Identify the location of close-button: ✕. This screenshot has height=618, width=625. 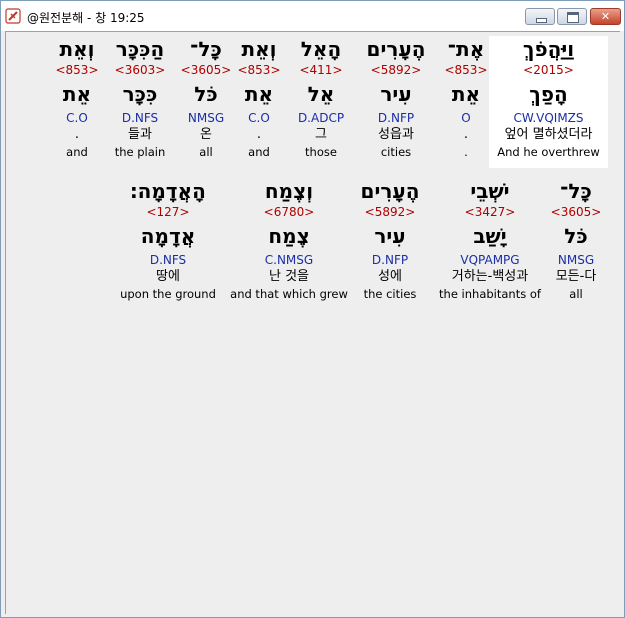
(605, 16).